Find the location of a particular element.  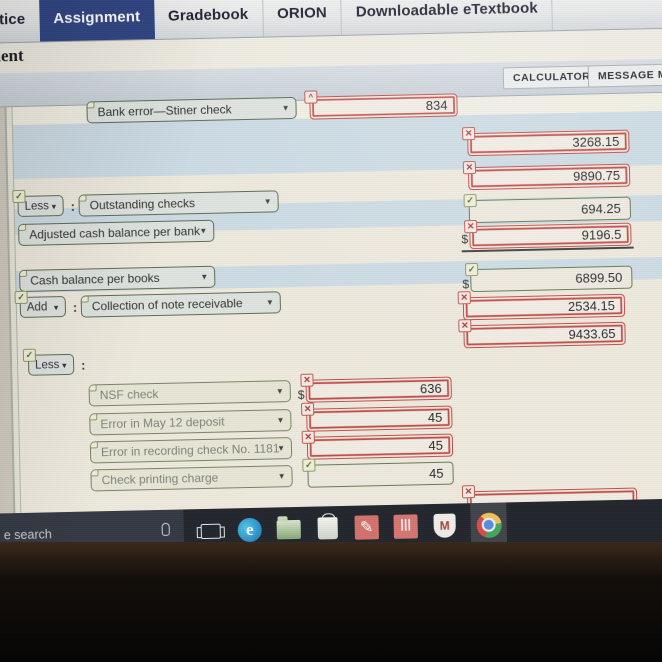

message-my-instructor-button: MESSAGE MY IN is located at coordinates (624, 75).